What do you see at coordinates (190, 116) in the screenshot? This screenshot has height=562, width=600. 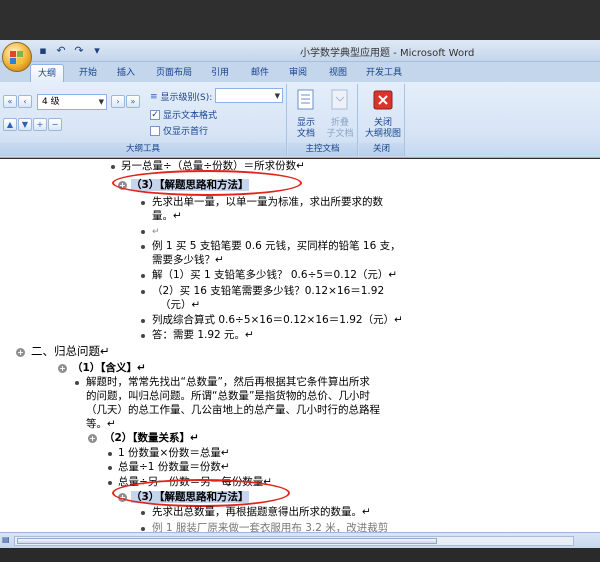 I see `show-text-format-label: 显示文本格式` at bounding box center [190, 116].